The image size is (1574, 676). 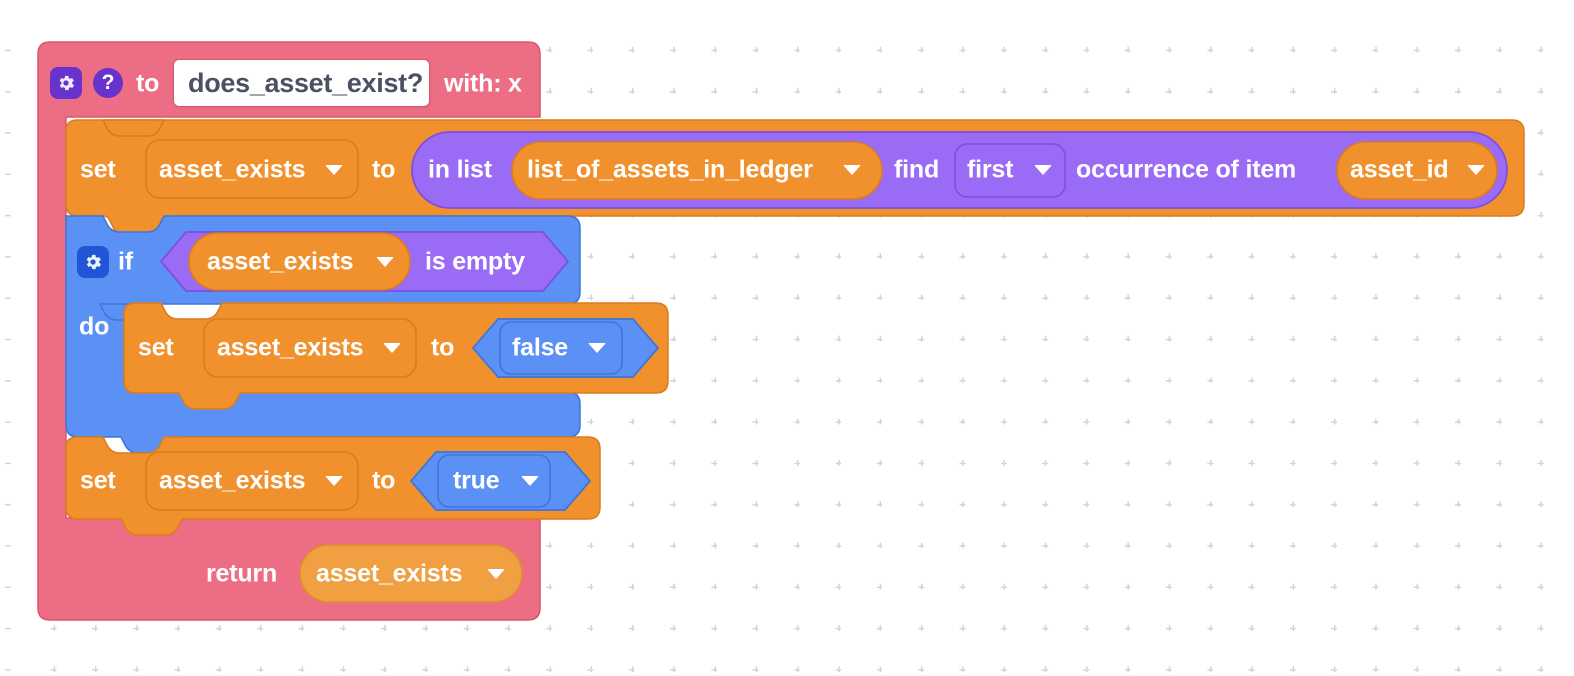 What do you see at coordinates (280, 262) in the screenshot?
I see `if-condition-variable-text: asset_exists` at bounding box center [280, 262].